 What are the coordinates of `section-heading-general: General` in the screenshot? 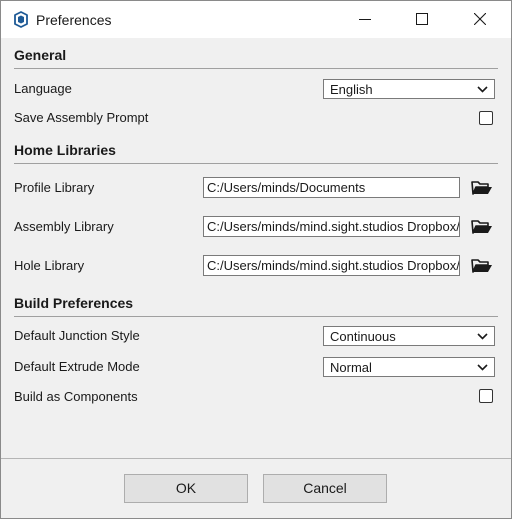 It's located at (40, 55).